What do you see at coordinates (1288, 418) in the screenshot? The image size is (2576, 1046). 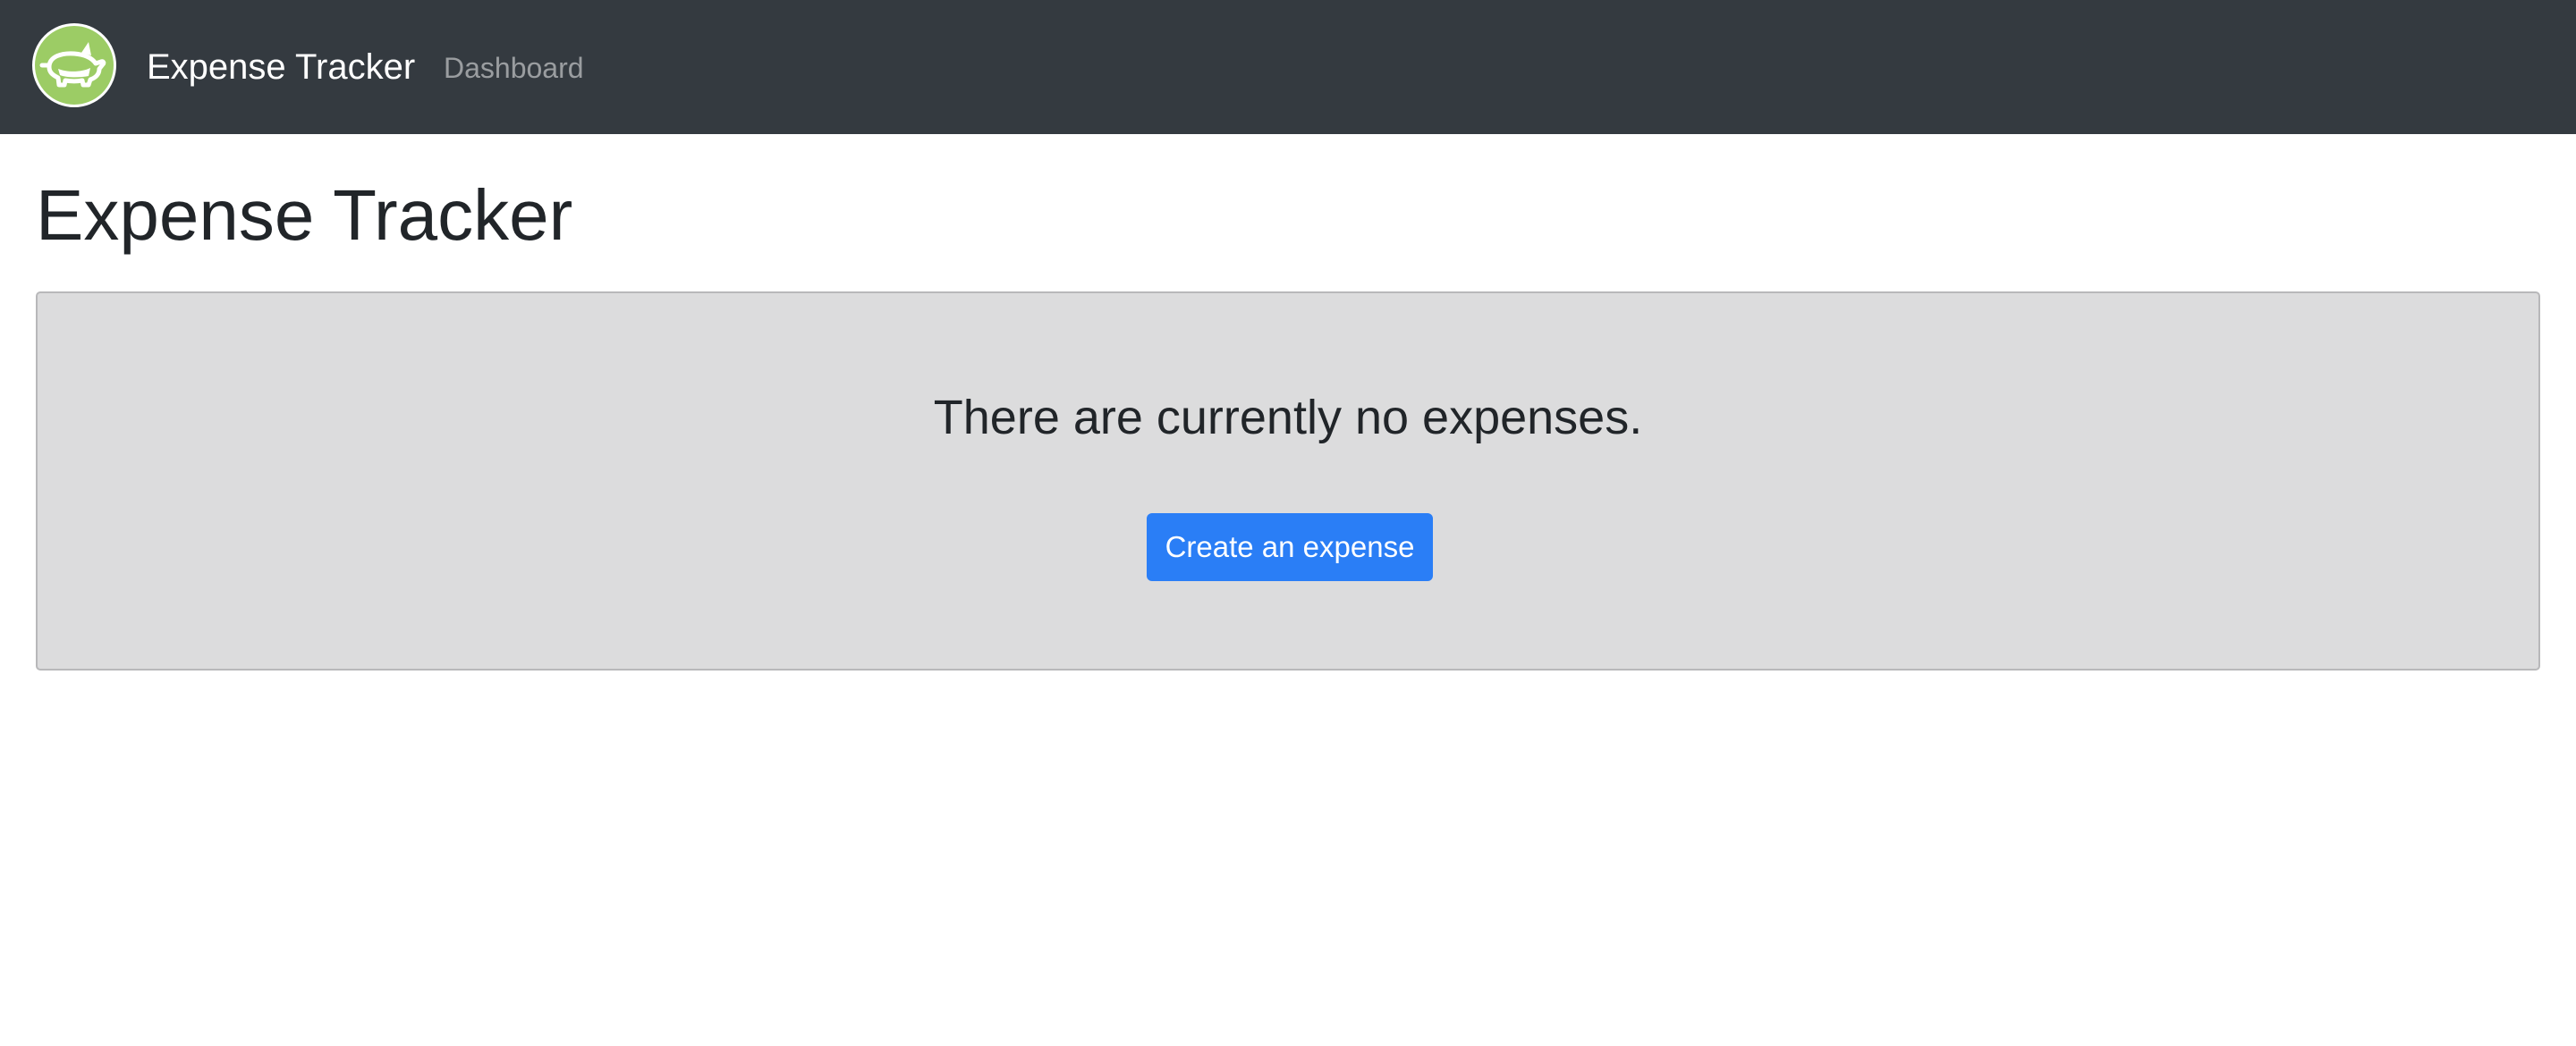 I see `empty-state-message: There are currently no expenses.` at bounding box center [1288, 418].